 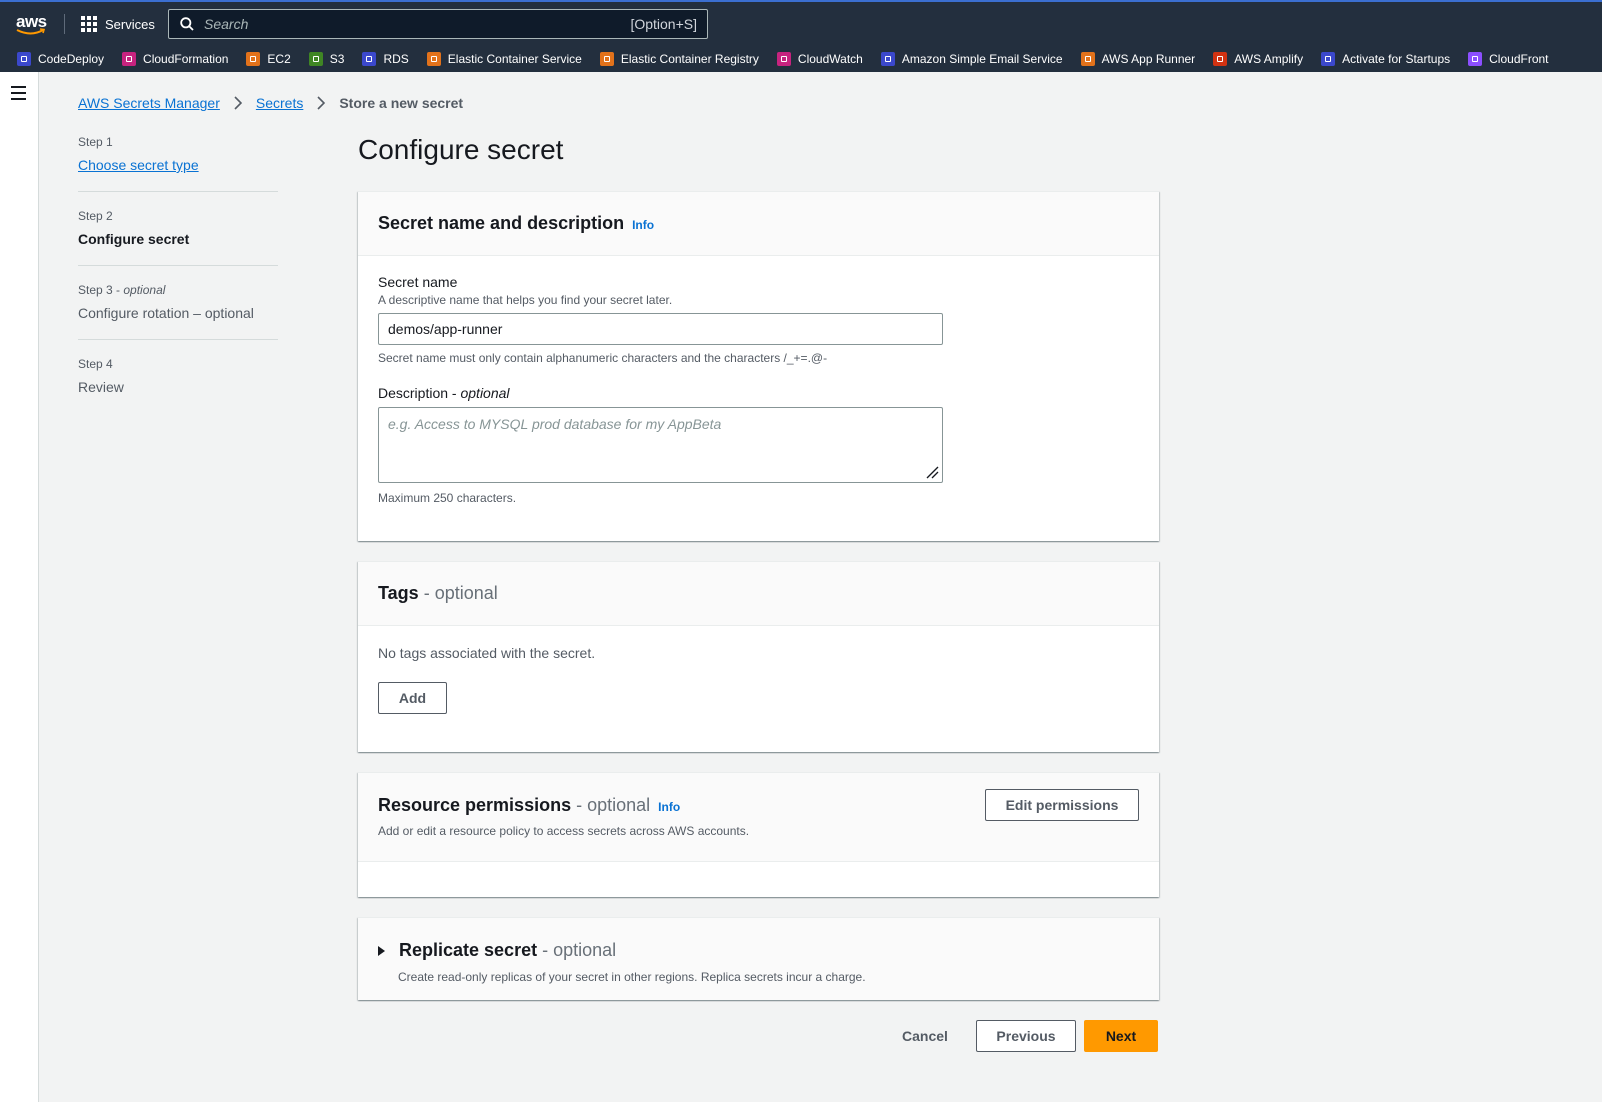 I want to click on step-number: Step 3 - optional, so click(x=122, y=290).